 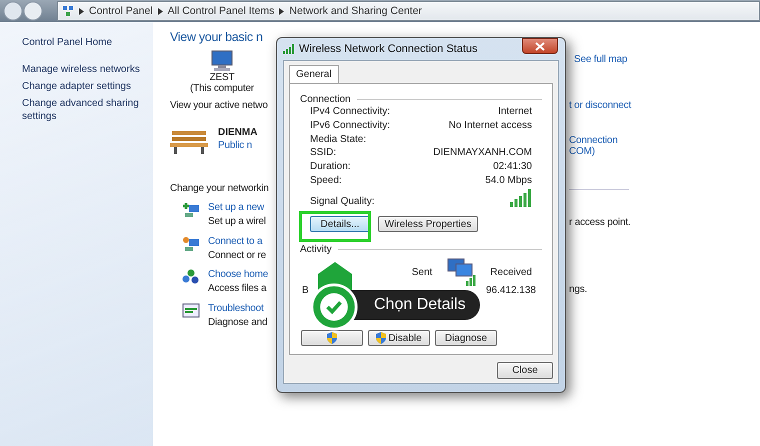 What do you see at coordinates (414, 305) in the screenshot?
I see `callout-label: Chọn Details` at bounding box center [414, 305].